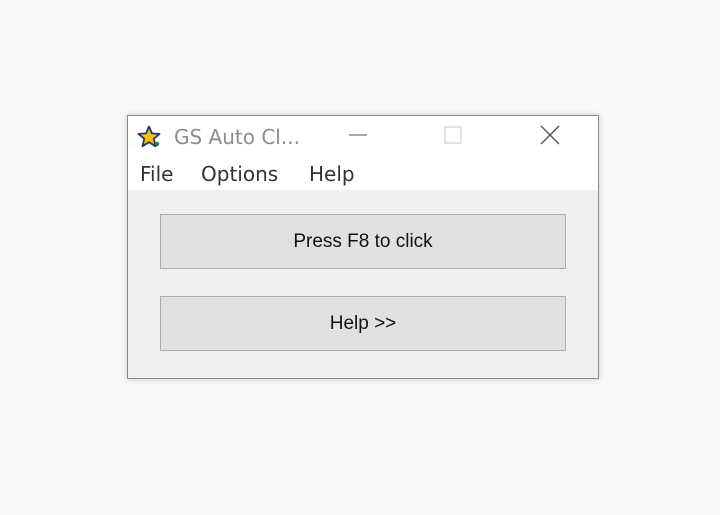  I want to click on press-f8-button: Press F8 to click, so click(363, 241).